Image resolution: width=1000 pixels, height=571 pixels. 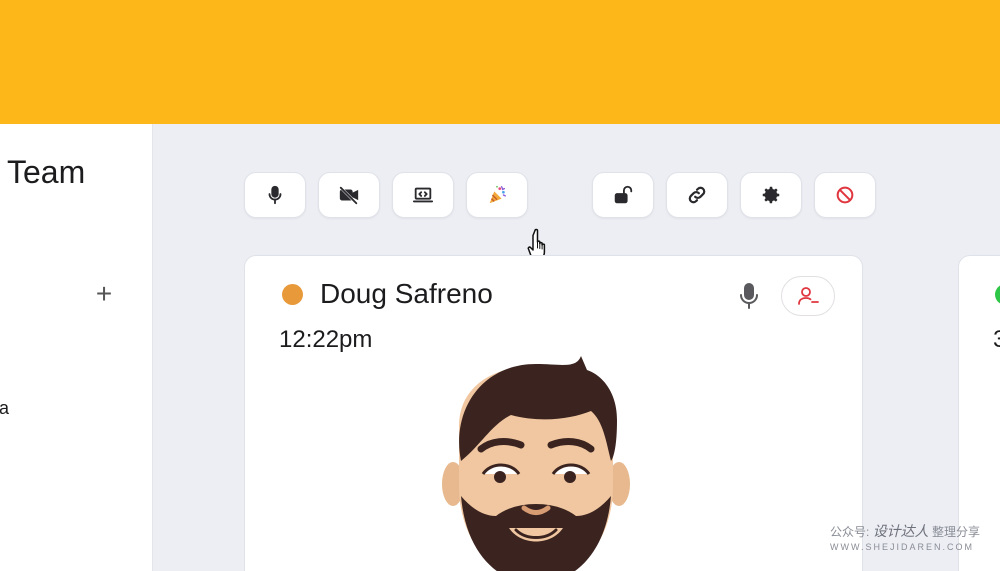 I want to click on remove-user-button, so click(x=808, y=296).